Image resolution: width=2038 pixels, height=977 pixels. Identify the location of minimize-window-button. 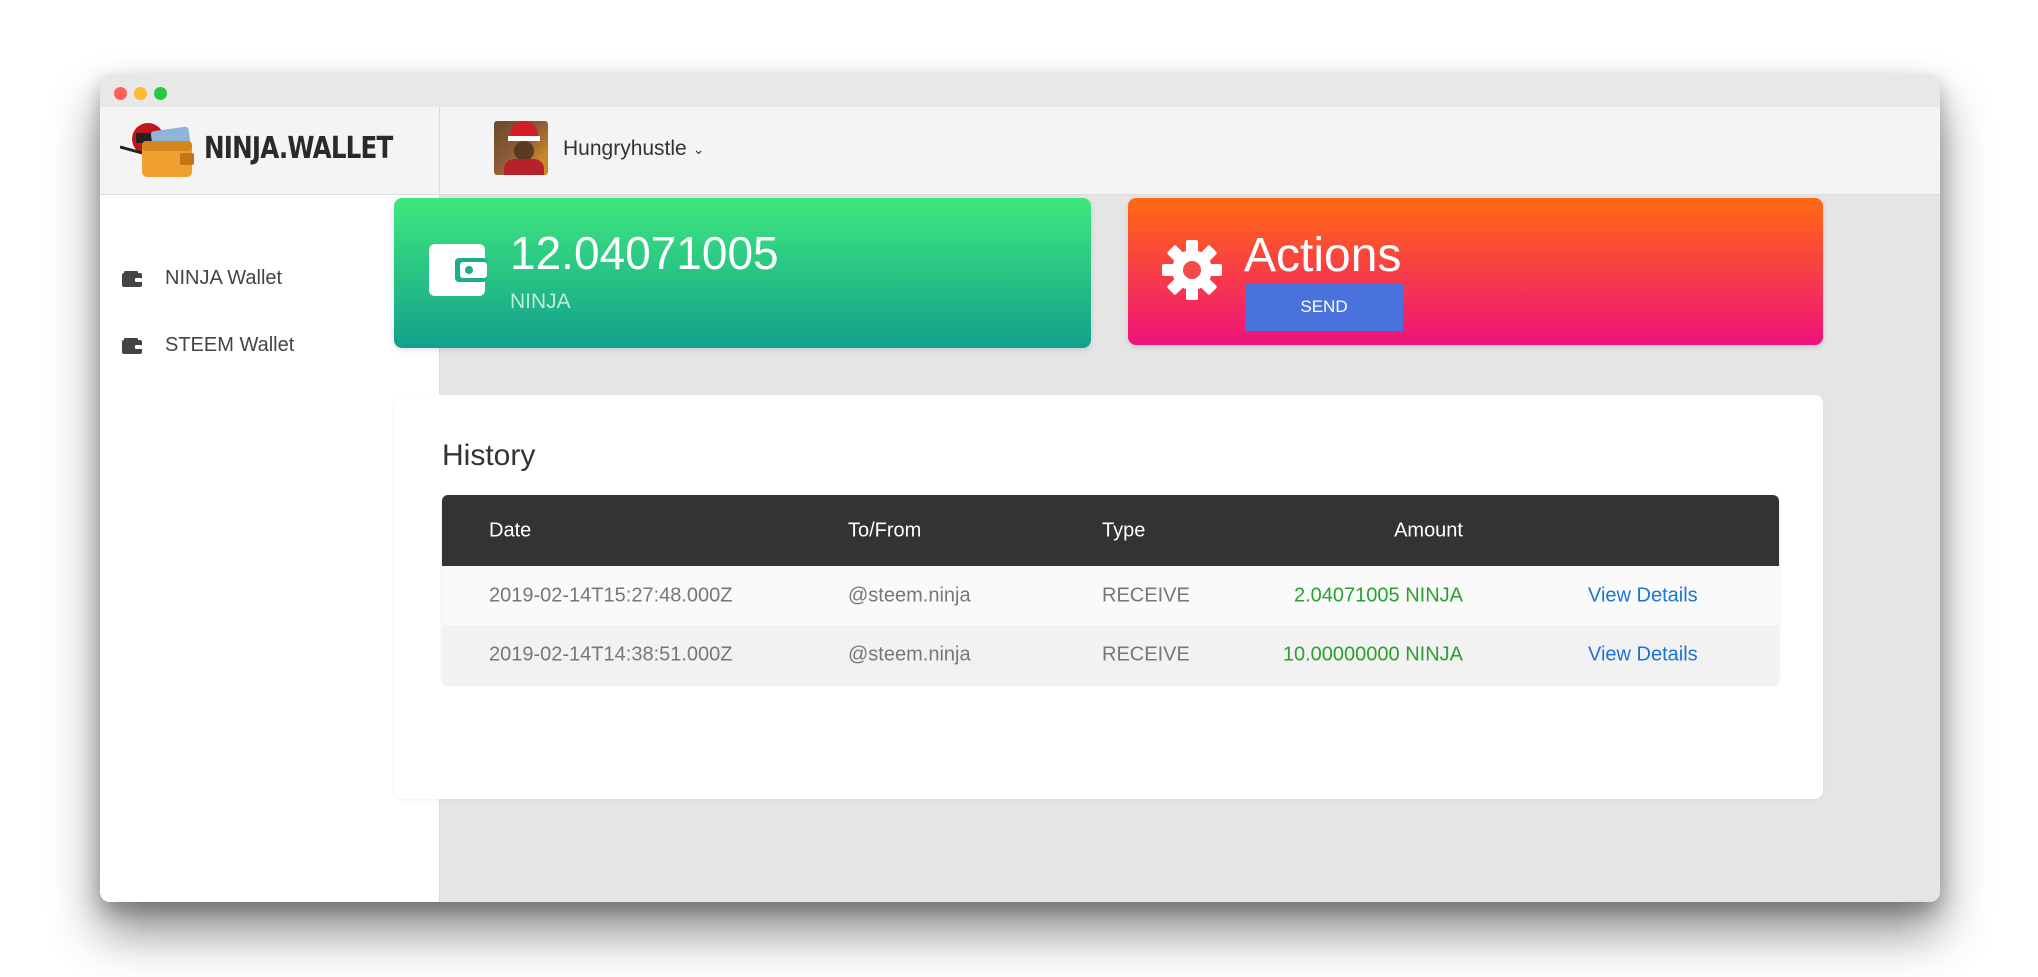
(140, 93).